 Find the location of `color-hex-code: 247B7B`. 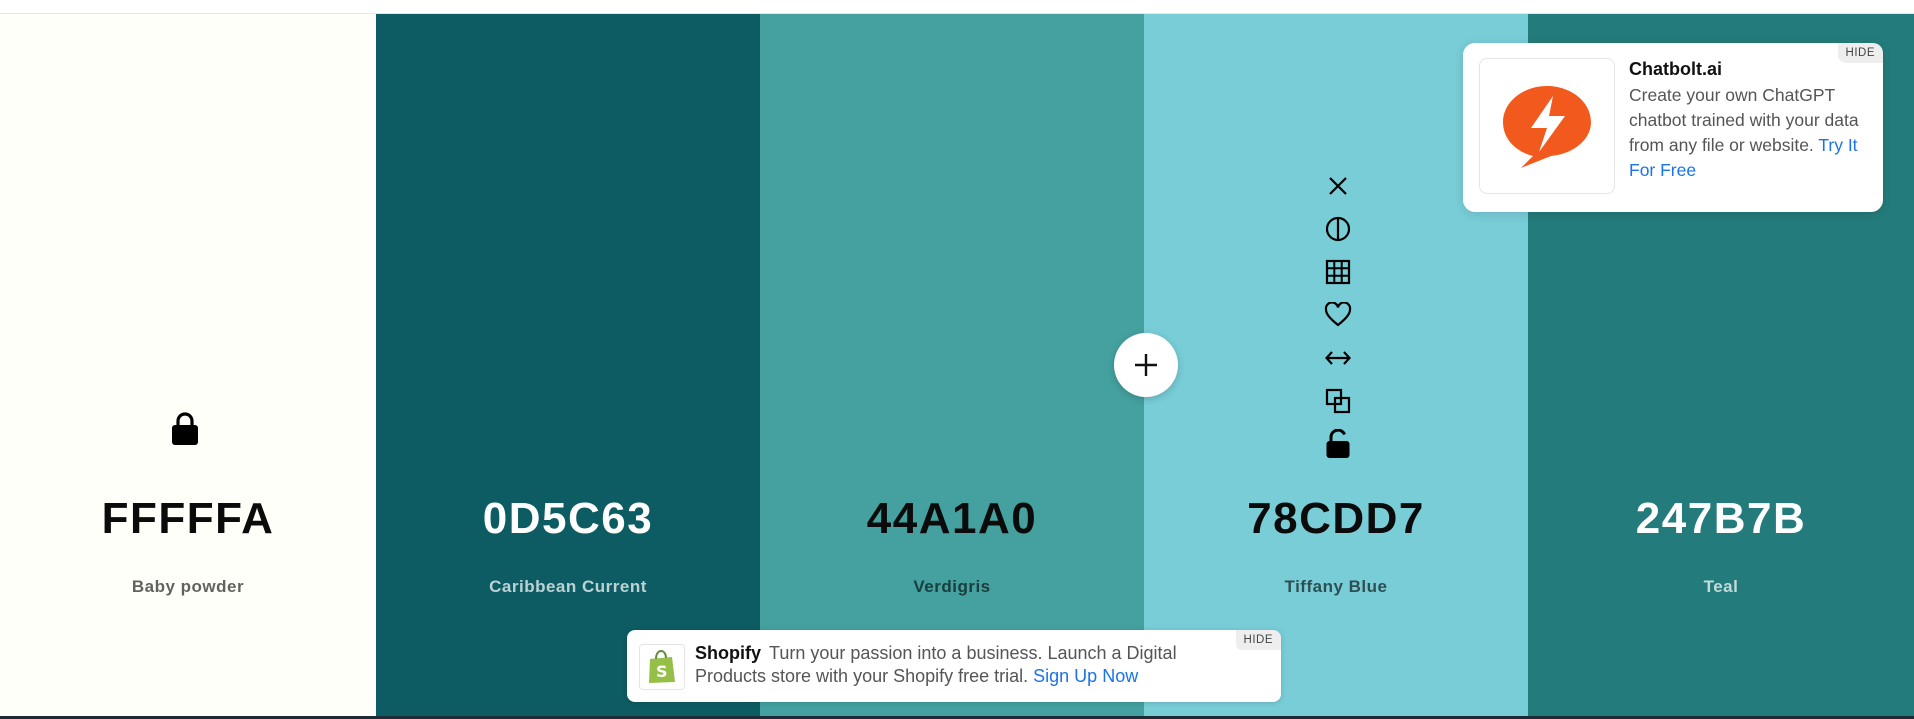

color-hex-code: 247B7B is located at coordinates (1721, 519).